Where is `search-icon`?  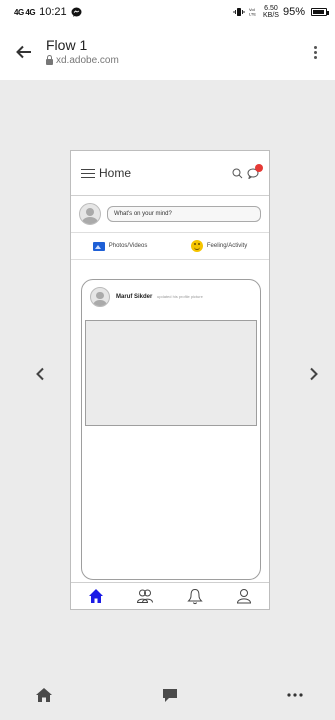
search-icon is located at coordinates (237, 173).